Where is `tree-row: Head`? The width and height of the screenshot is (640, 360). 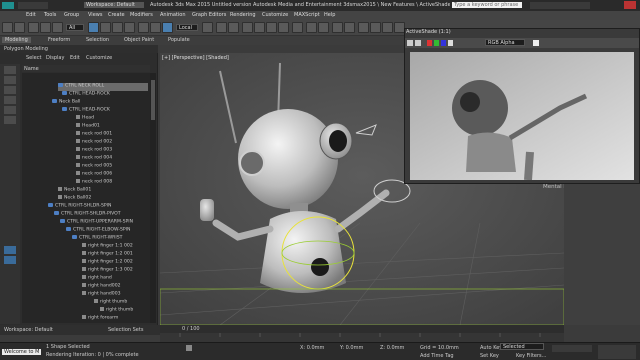 tree-row: Head is located at coordinates (85, 119).